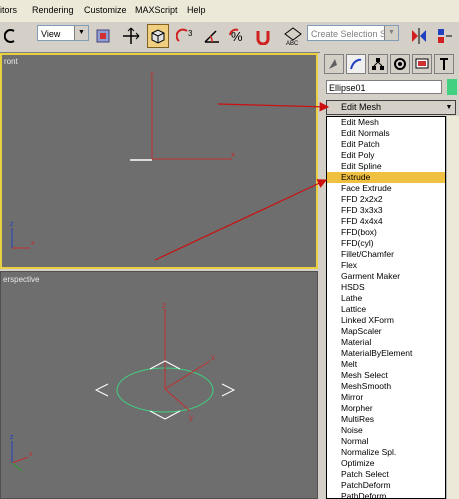 The image size is (459, 499). Describe the element at coordinates (241, 220) in the screenshot. I see `arrow-to-extrude` at that location.